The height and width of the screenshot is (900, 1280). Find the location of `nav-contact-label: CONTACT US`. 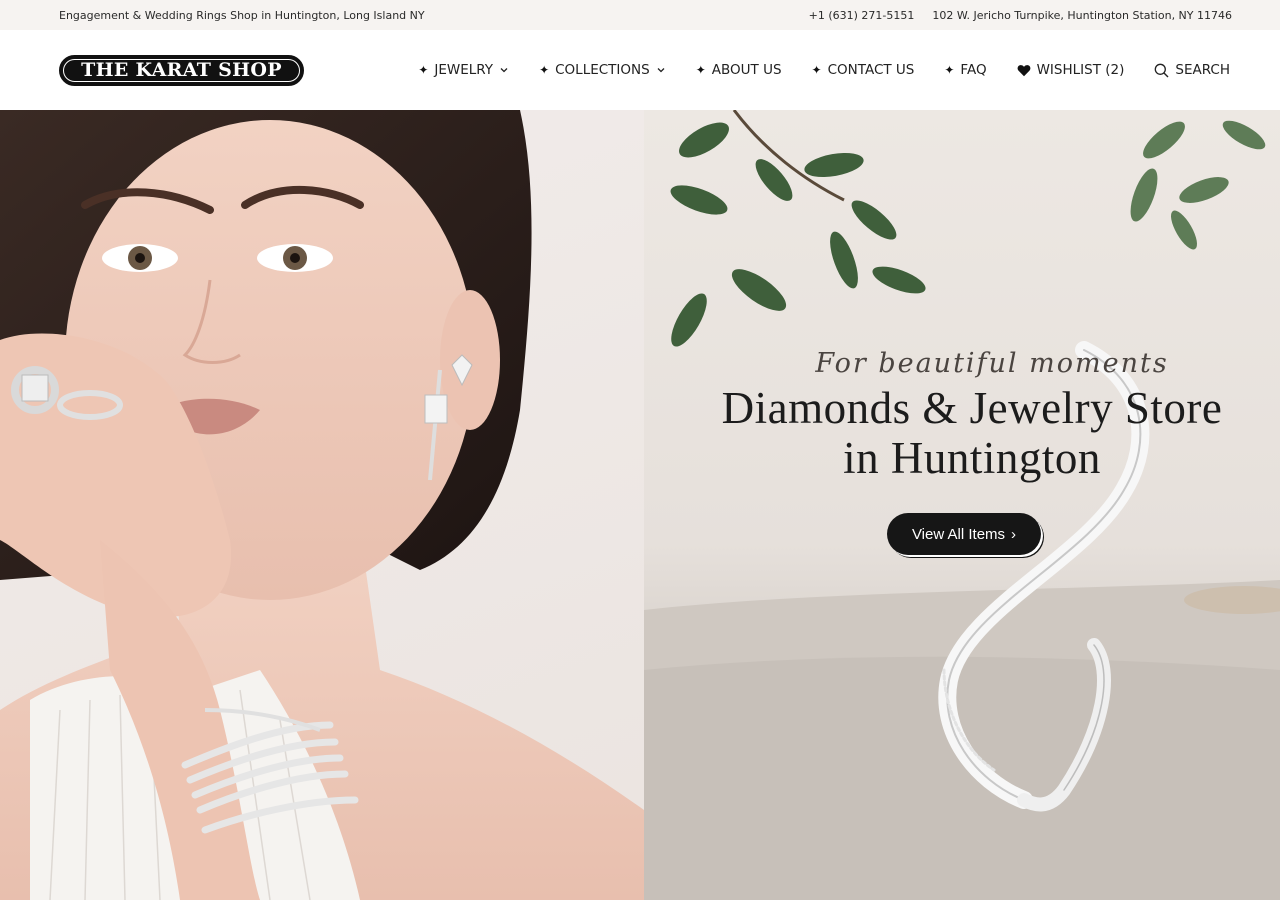

nav-contact-label: CONTACT US is located at coordinates (871, 70).